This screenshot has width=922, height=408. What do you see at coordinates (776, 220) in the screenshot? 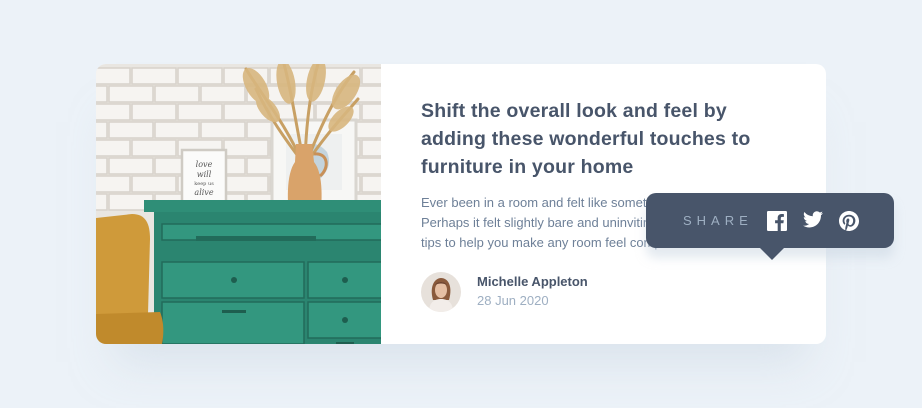
I see `facebook-icon` at bounding box center [776, 220].